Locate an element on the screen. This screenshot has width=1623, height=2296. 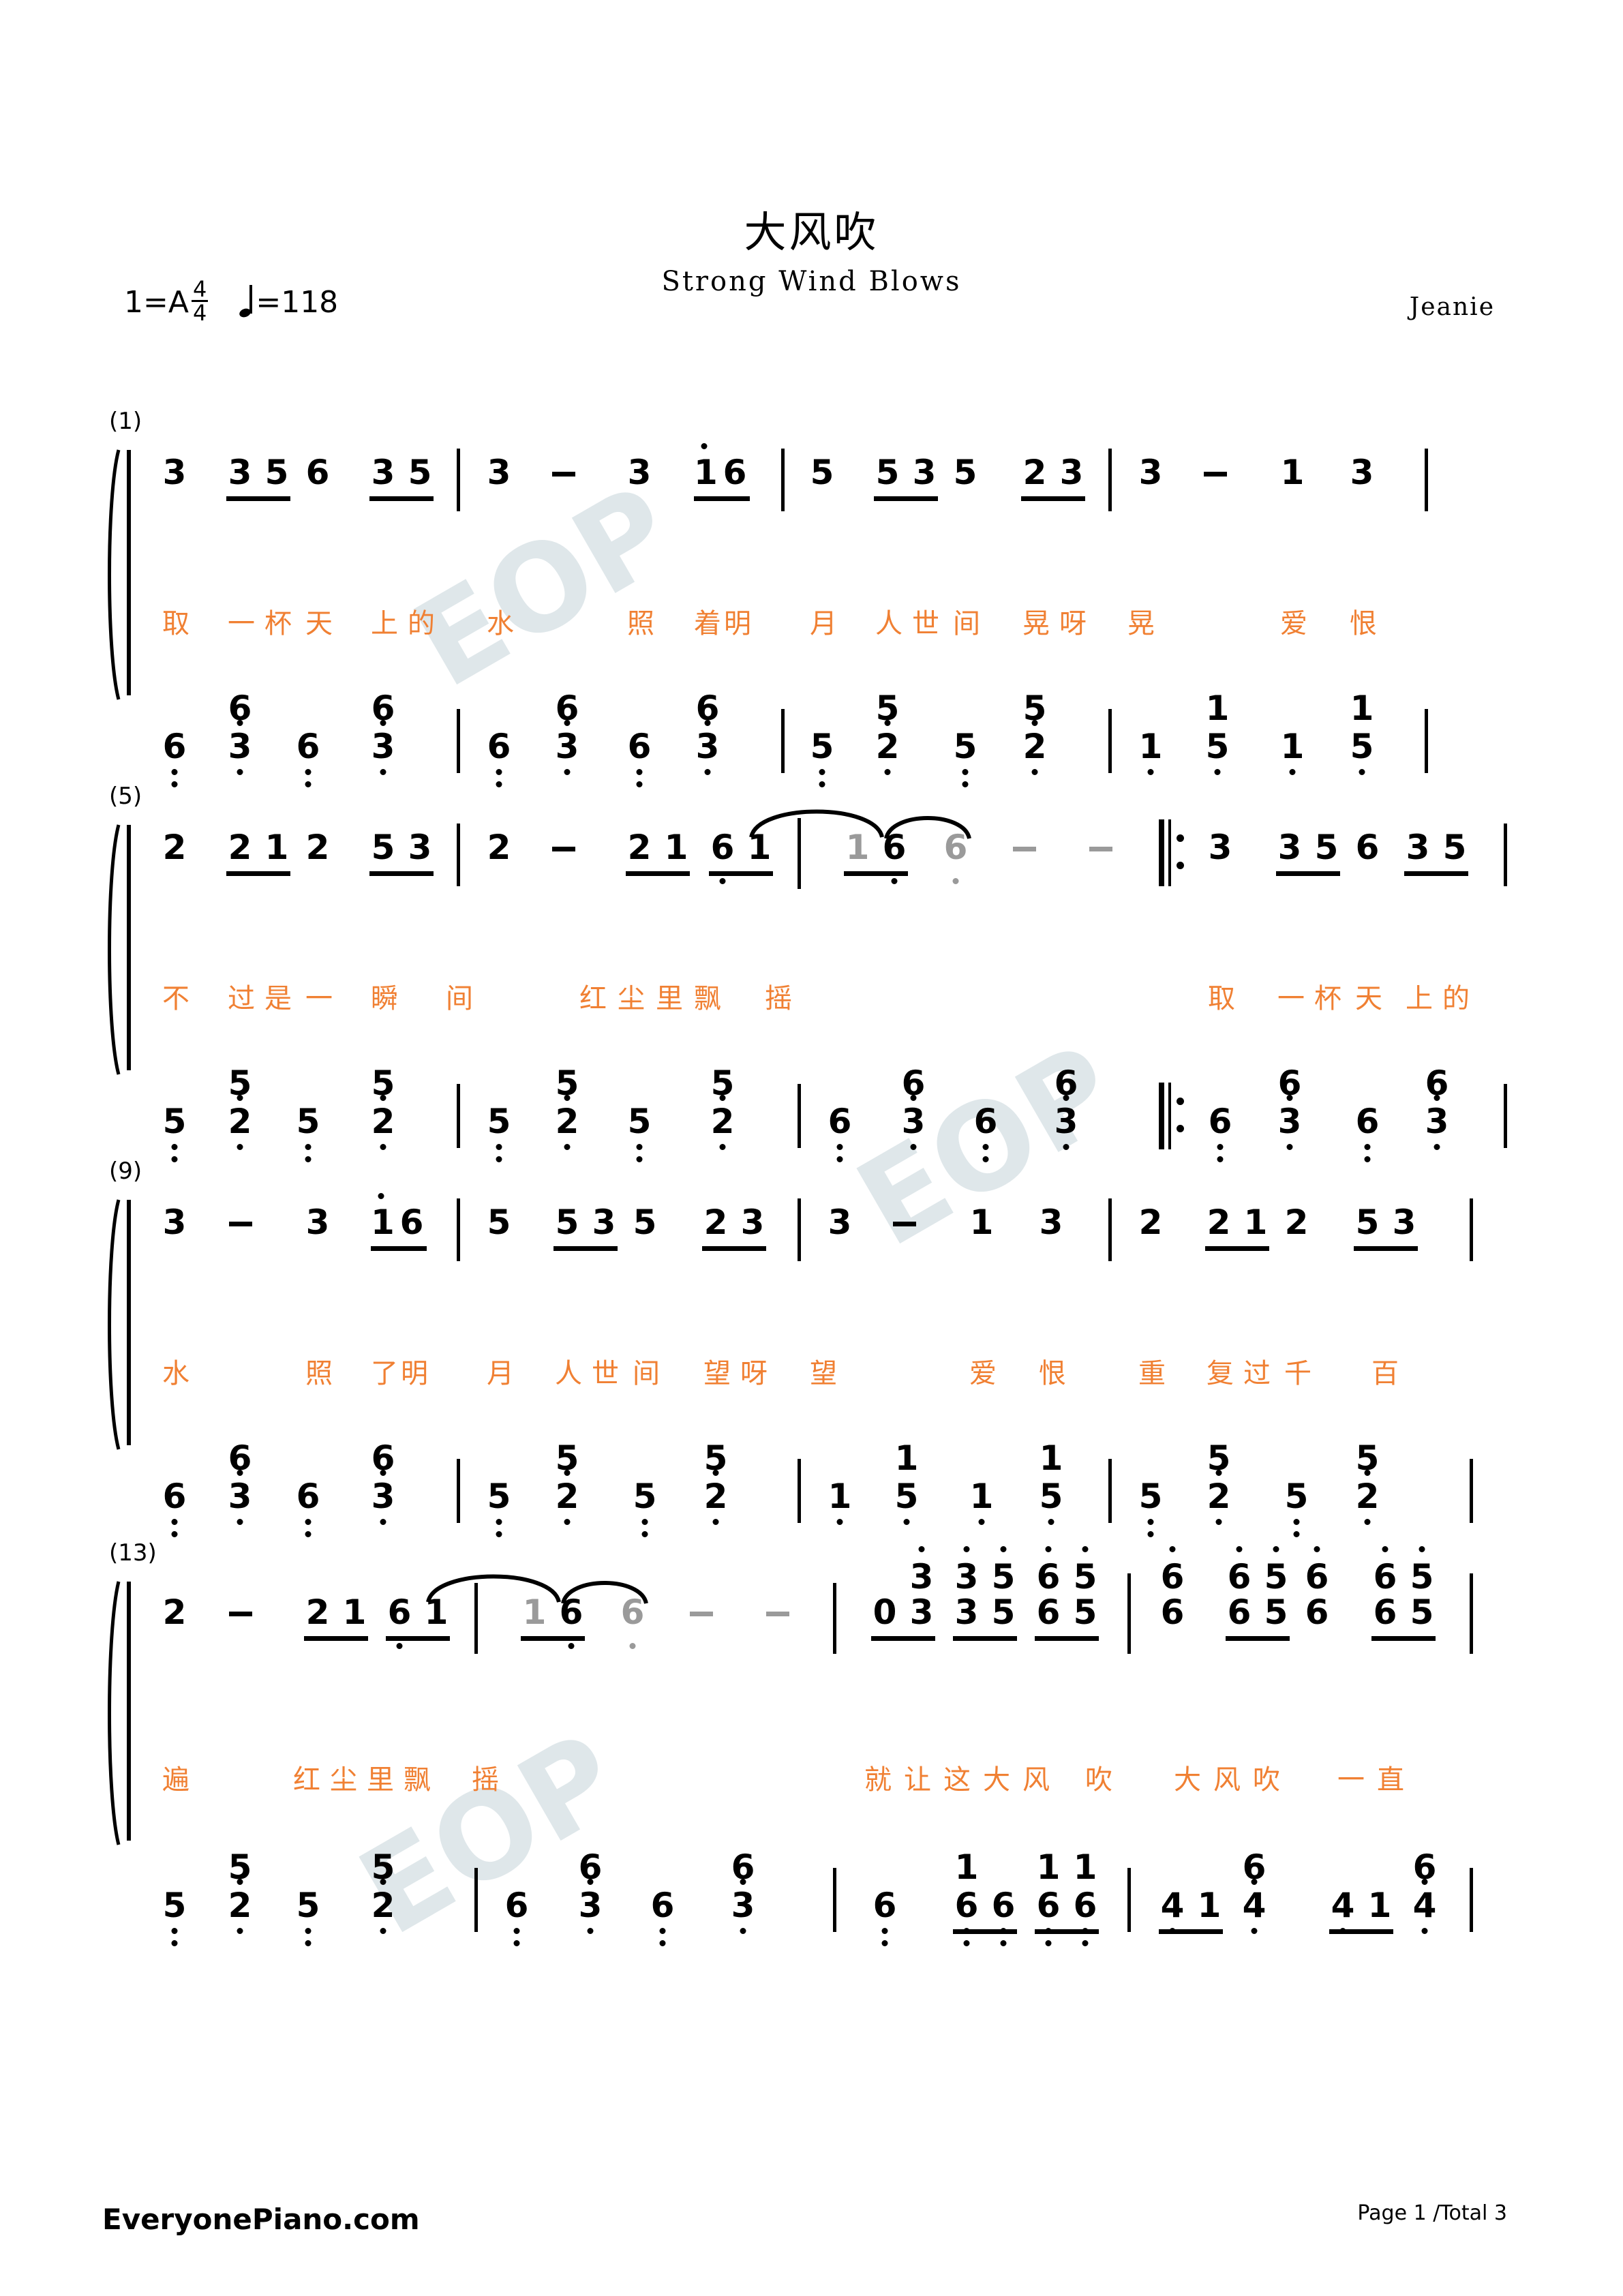
note-tied: 1 is located at coordinates (858, 847).